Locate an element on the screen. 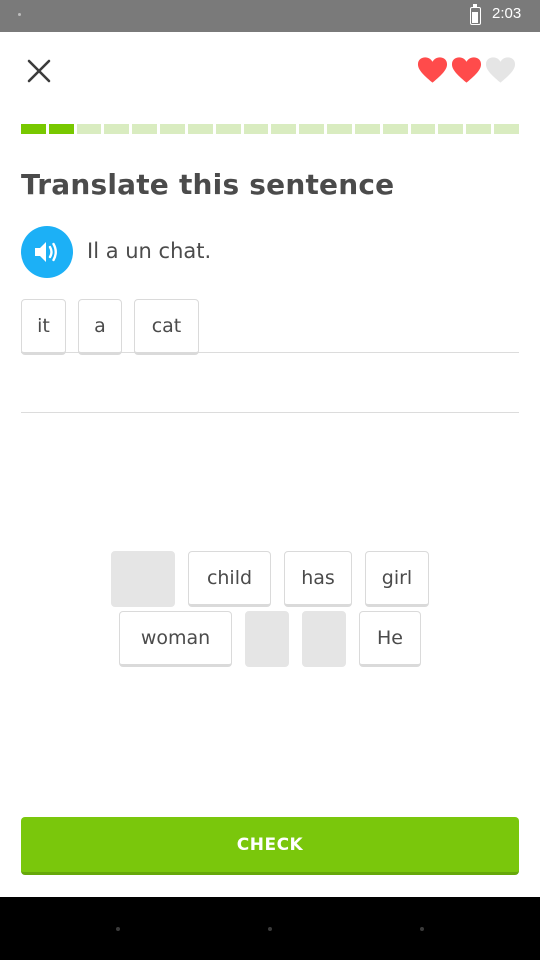  instruction-title: Translate this sentence is located at coordinates (208, 184).